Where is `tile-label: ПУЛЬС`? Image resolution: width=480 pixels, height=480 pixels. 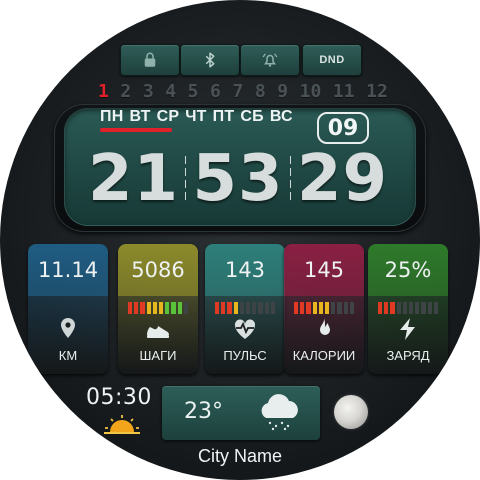
tile-label: ПУЛЬС is located at coordinates (245, 355).